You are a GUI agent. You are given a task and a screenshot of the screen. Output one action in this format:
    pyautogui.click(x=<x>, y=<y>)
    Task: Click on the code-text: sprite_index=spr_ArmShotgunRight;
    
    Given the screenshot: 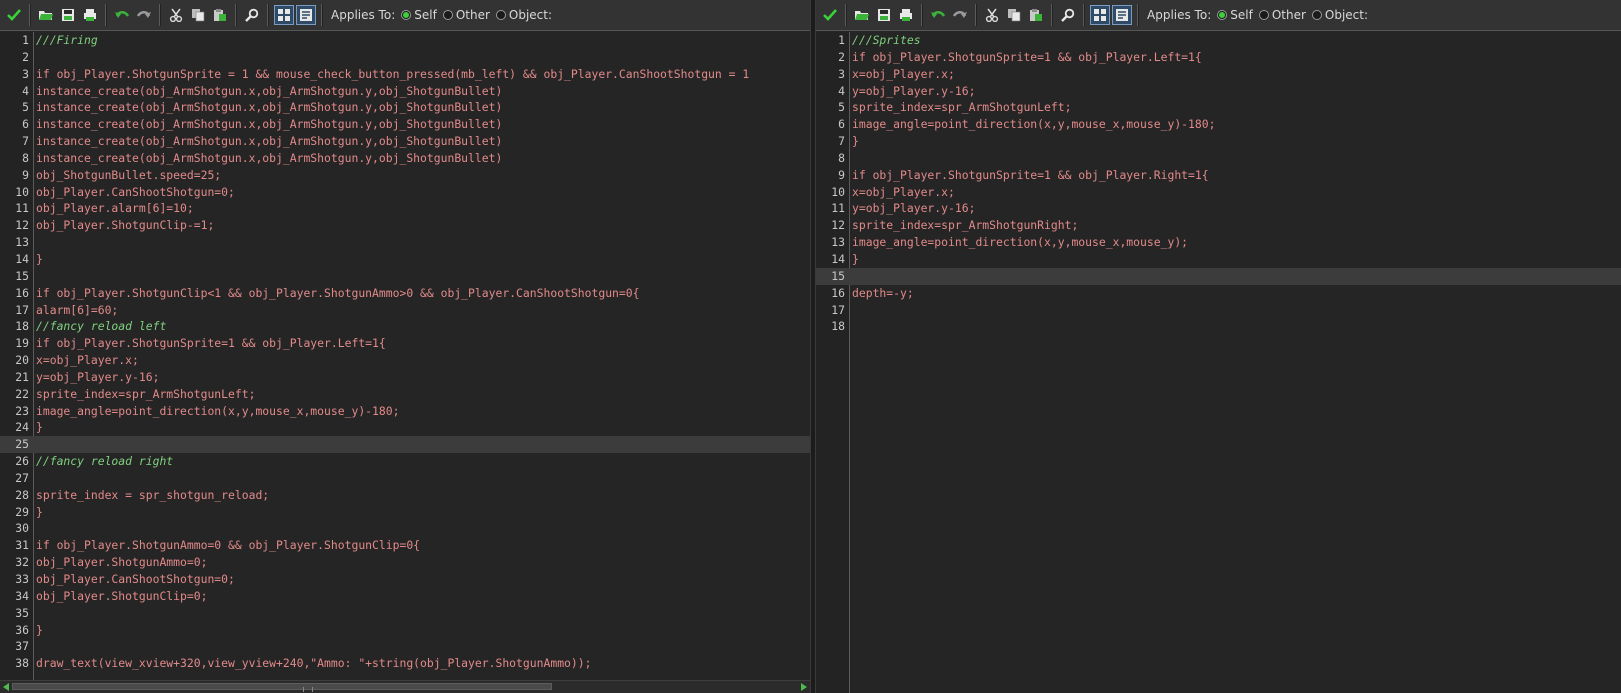 What is the action you would take?
    pyautogui.click(x=965, y=225)
    